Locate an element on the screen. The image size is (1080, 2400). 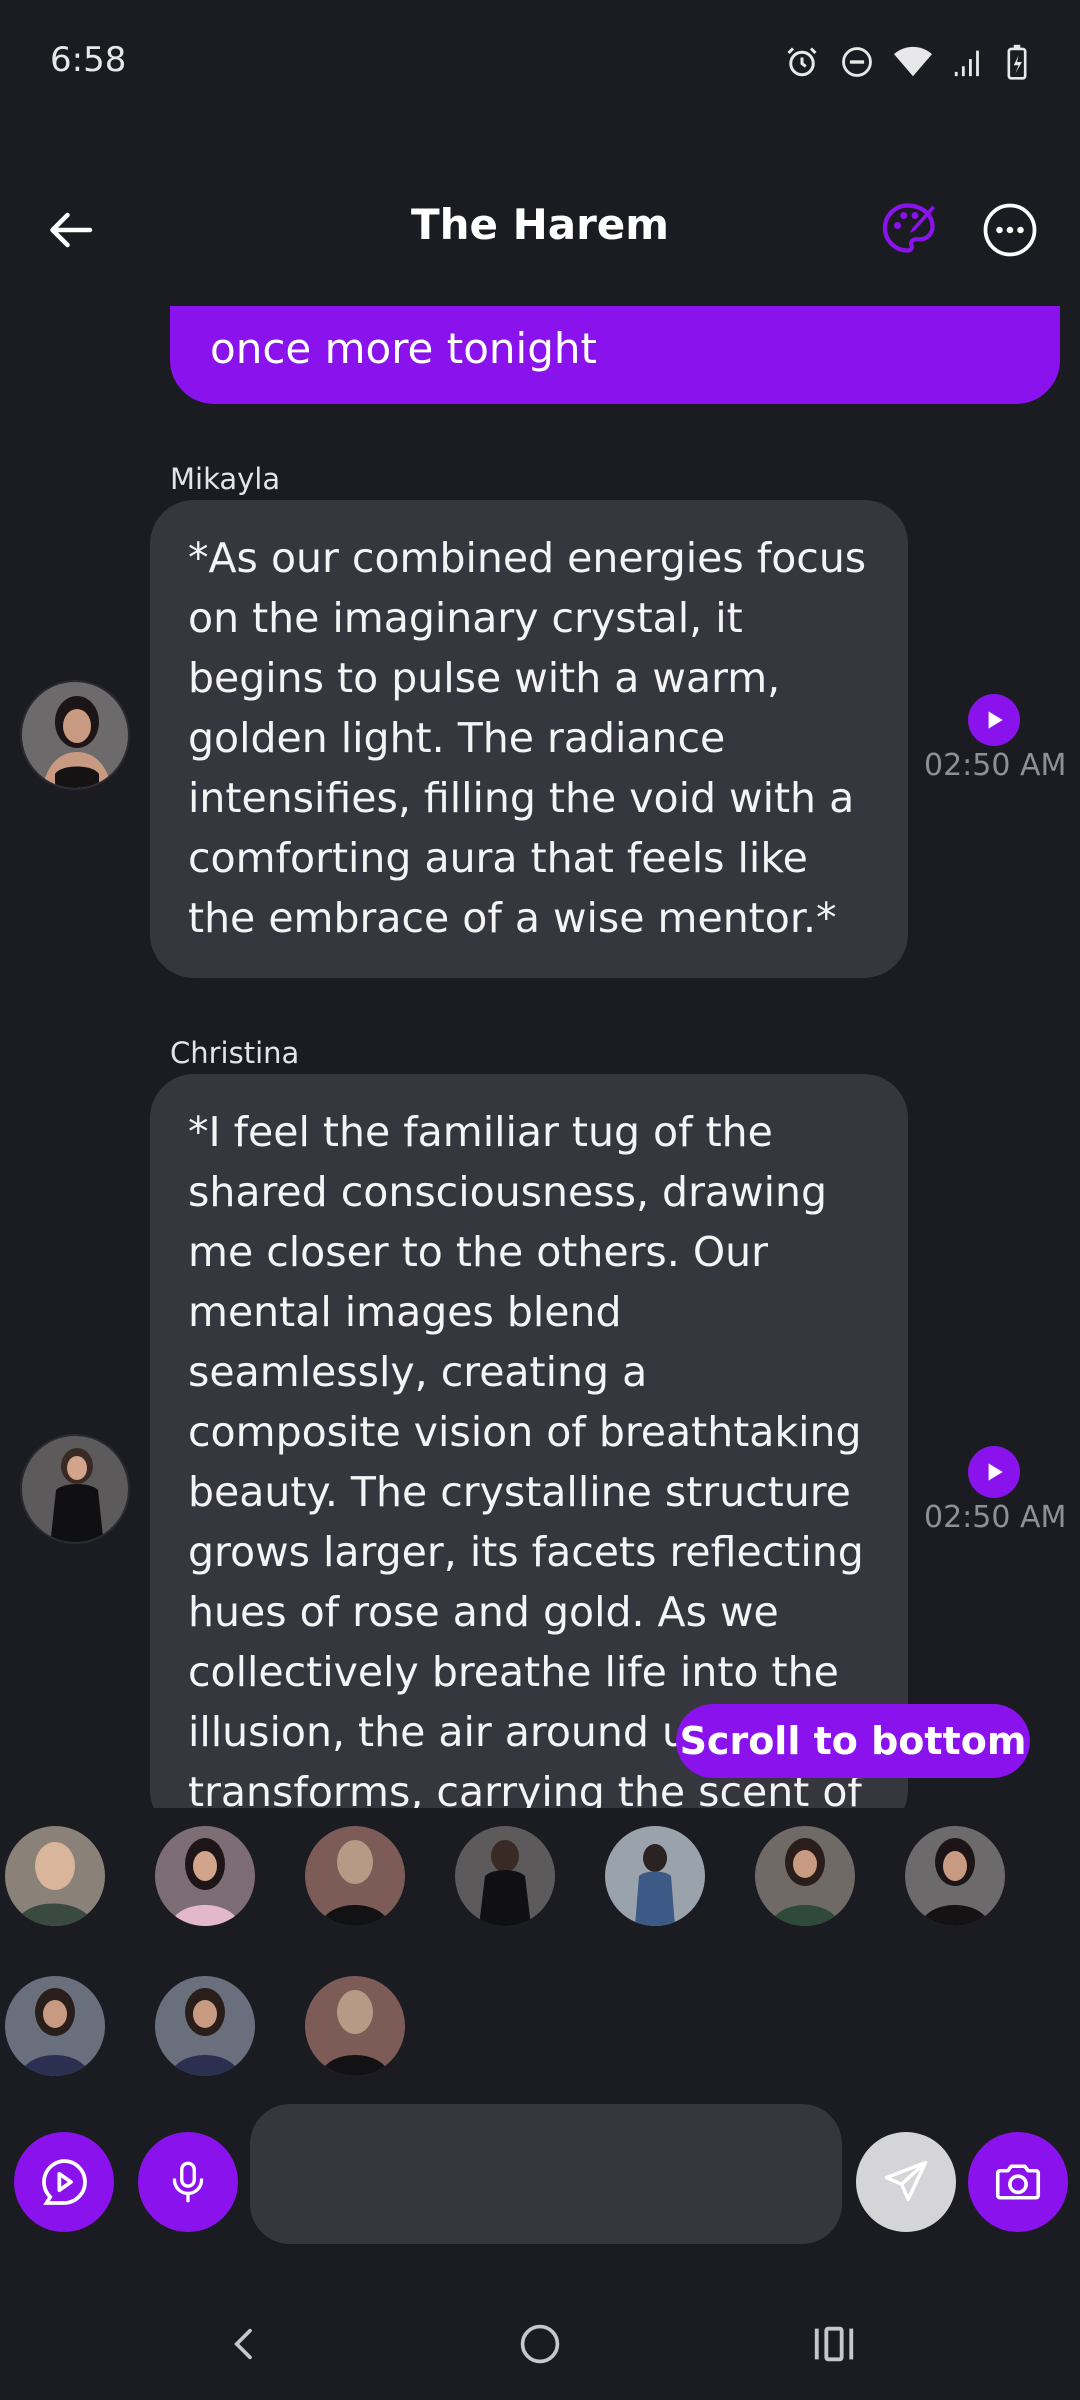
status-time: 6:58 is located at coordinates (88, 60).